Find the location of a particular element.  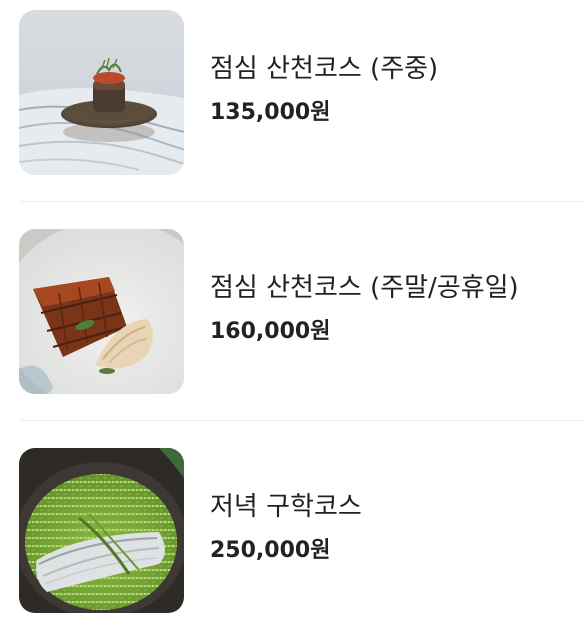

fish-on-green-rice-pot-photo is located at coordinates (101, 530).